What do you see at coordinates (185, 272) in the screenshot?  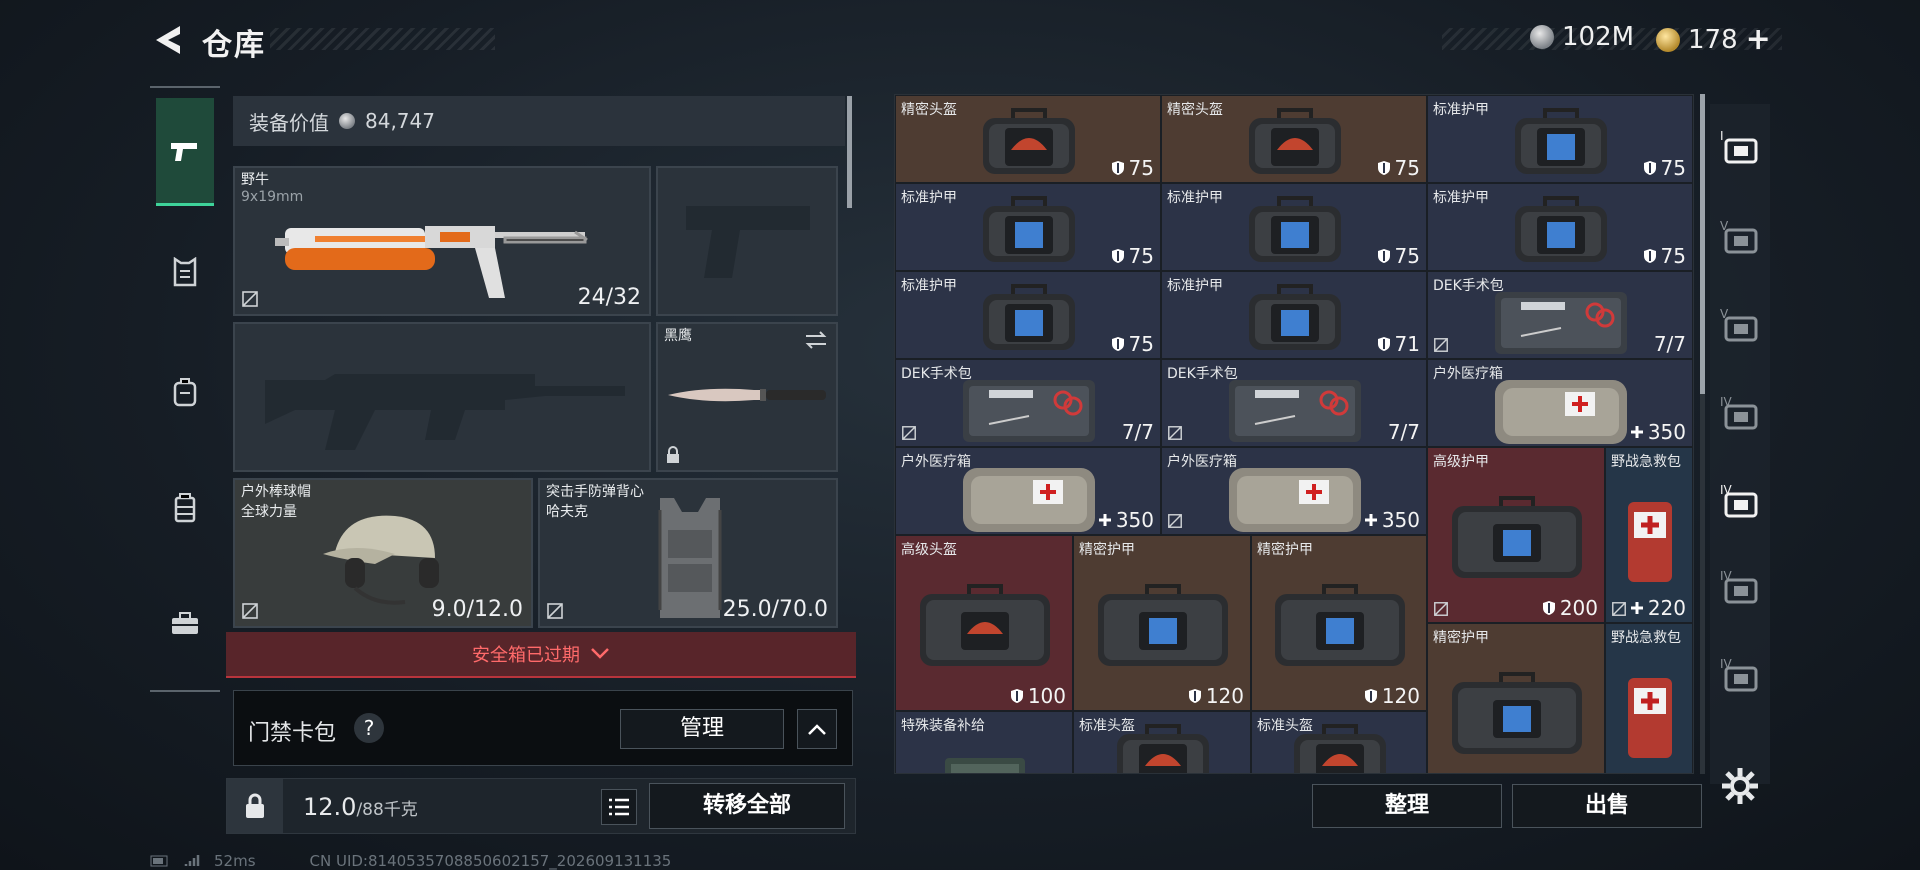 I see `nav-armor` at bounding box center [185, 272].